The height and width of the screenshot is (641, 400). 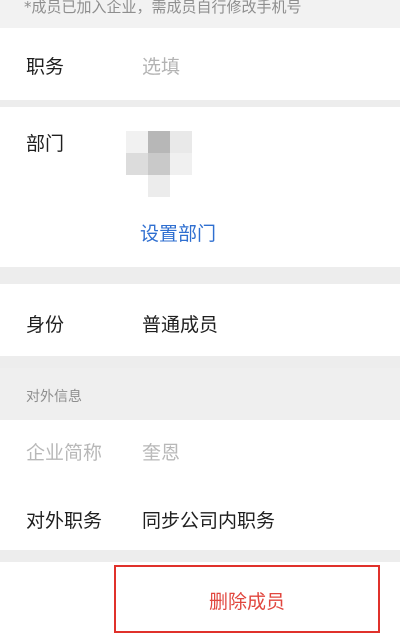 I want to click on external-info-section-title: 对外信息, so click(x=54, y=397).